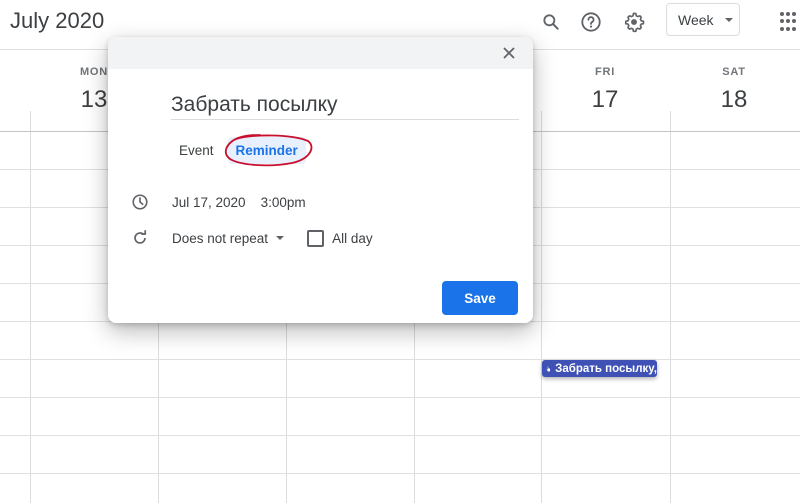  What do you see at coordinates (734, 100) in the screenshot?
I see `day-number: 18` at bounding box center [734, 100].